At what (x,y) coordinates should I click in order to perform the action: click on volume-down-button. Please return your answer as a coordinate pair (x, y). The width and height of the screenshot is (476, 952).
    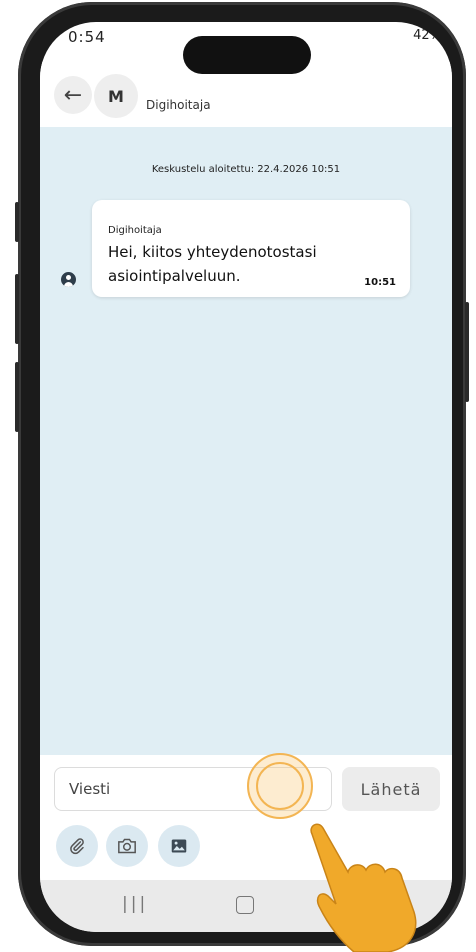
    Looking at the image, I should click on (17, 397).